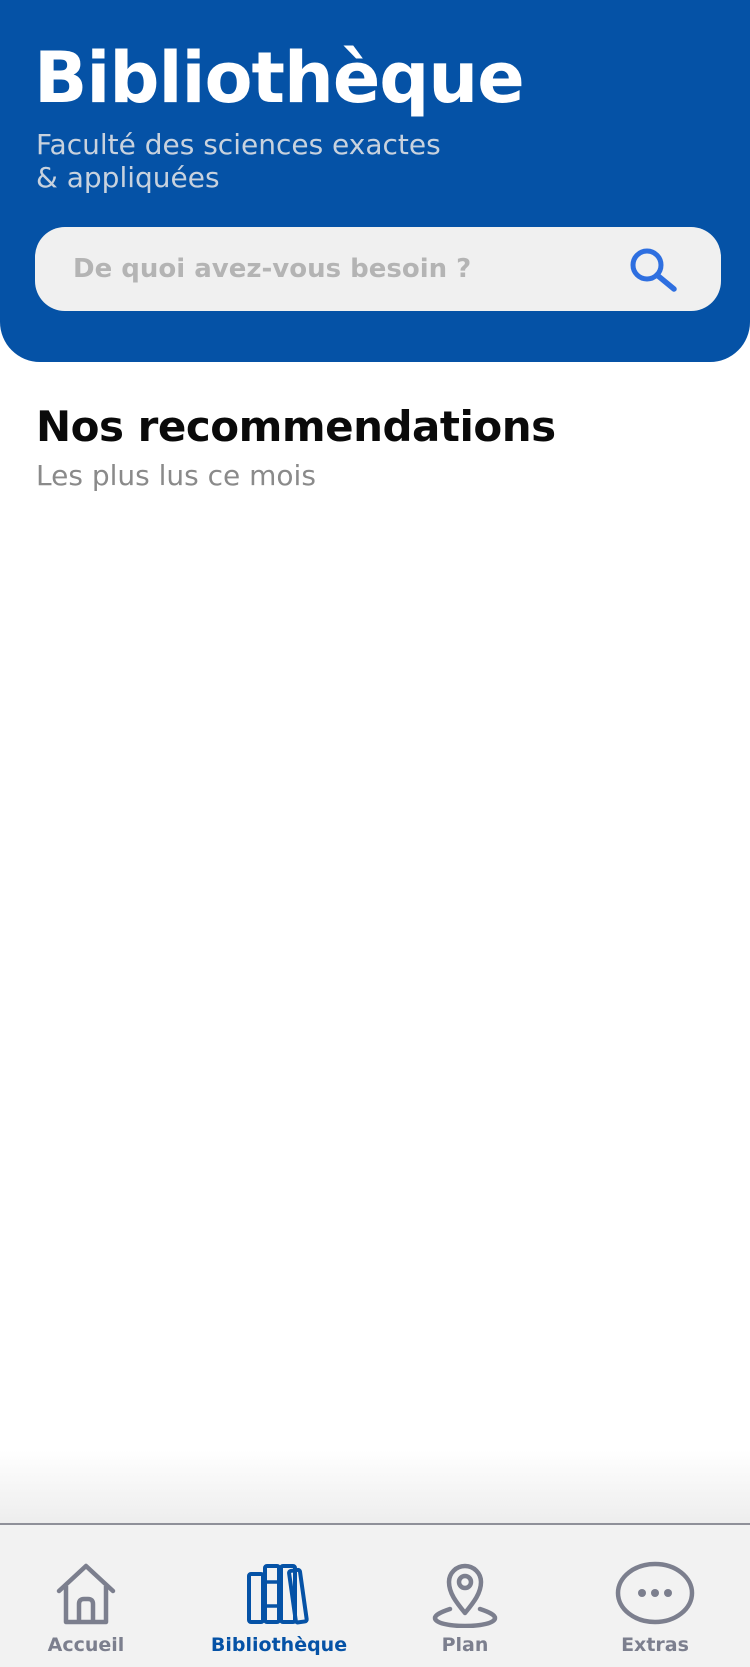 The image size is (750, 1667). Describe the element at coordinates (375, 1595) in the screenshot. I see `bottom-navigation: Accueil Bibliothèque Plan Extras` at that location.